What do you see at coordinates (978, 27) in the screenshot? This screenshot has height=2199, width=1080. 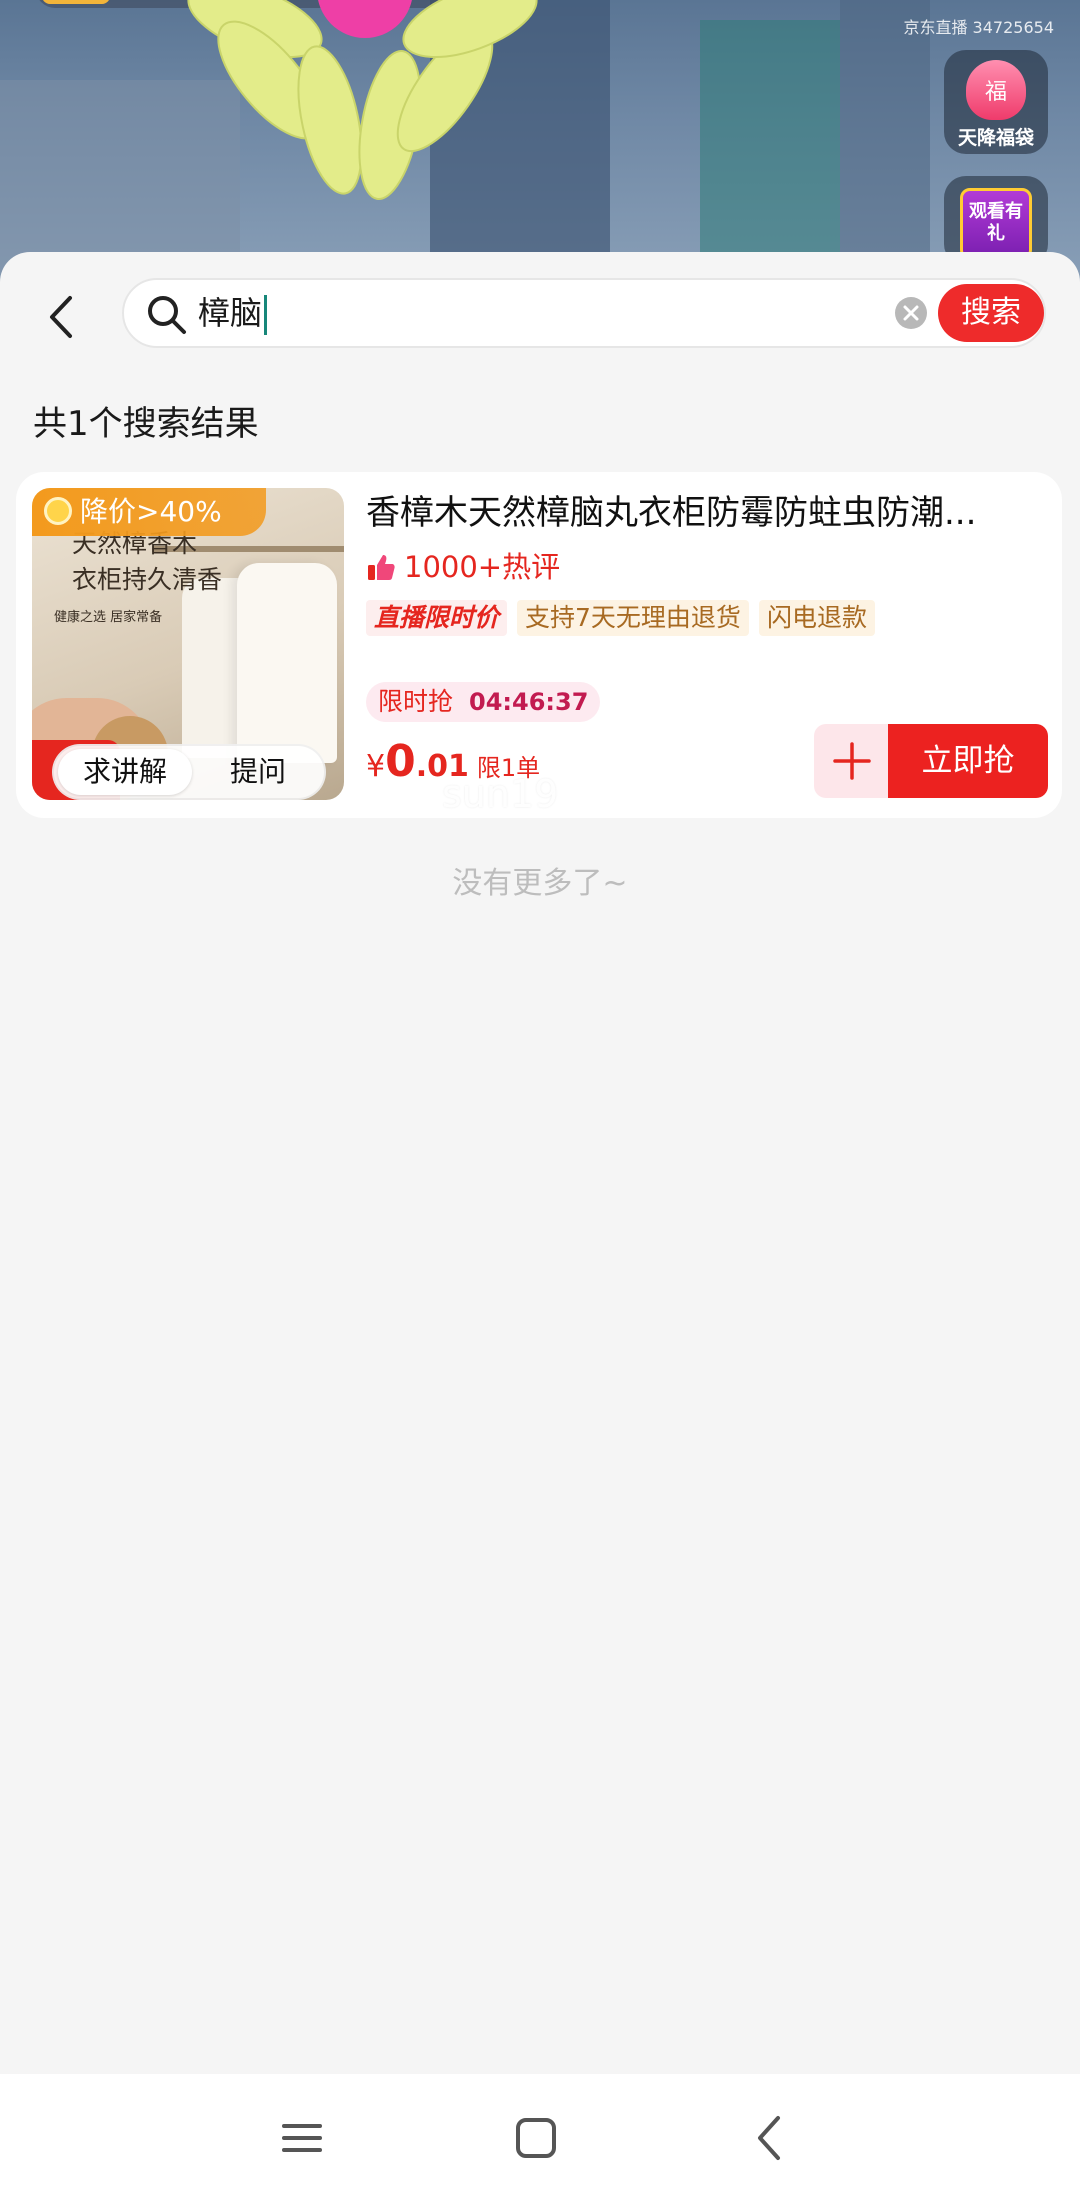 I see `live-room-id: 京东直播 34725654` at bounding box center [978, 27].